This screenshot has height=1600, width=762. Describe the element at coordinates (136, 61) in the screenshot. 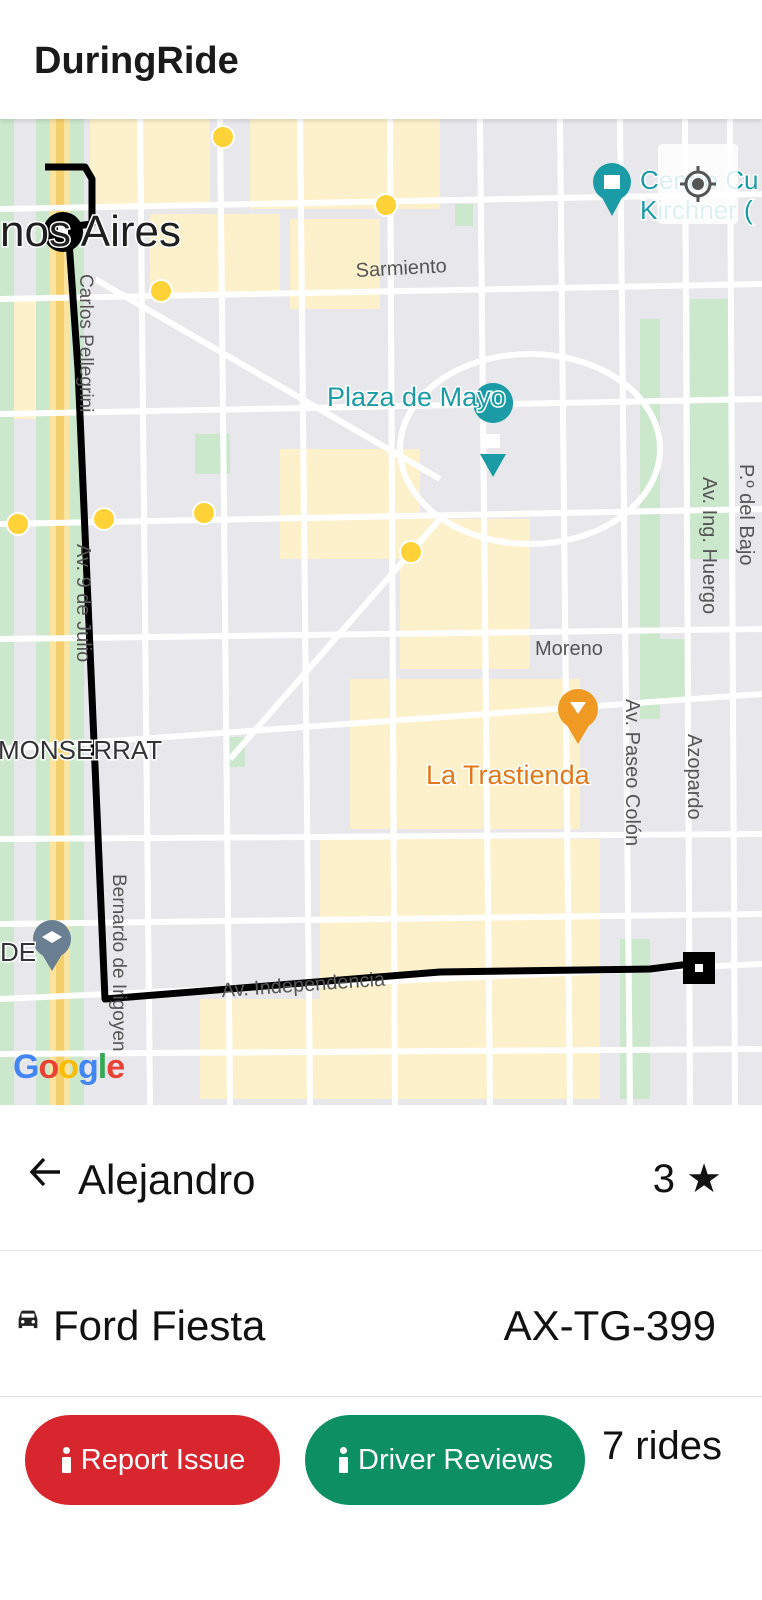

I see `app-title: DuringRide` at that location.